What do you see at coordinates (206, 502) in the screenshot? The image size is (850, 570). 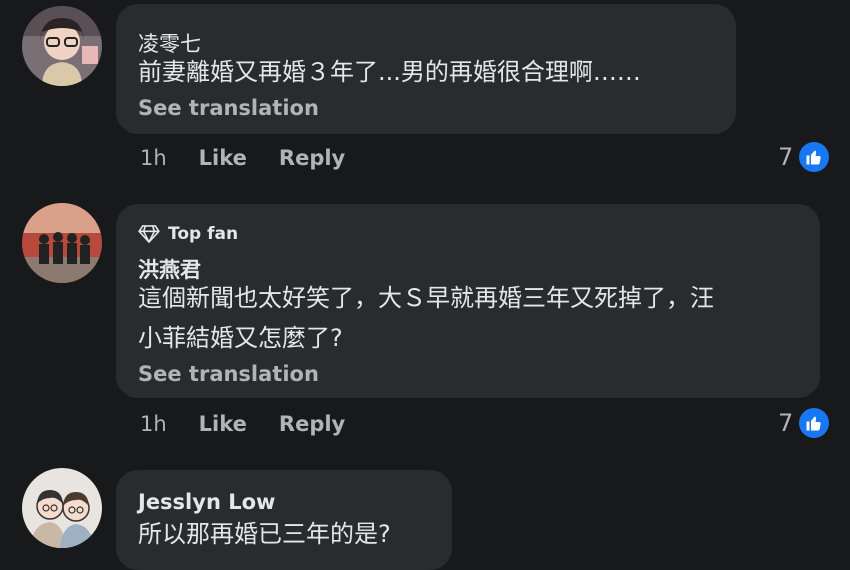 I see `comment-author: Jesslyn Low` at bounding box center [206, 502].